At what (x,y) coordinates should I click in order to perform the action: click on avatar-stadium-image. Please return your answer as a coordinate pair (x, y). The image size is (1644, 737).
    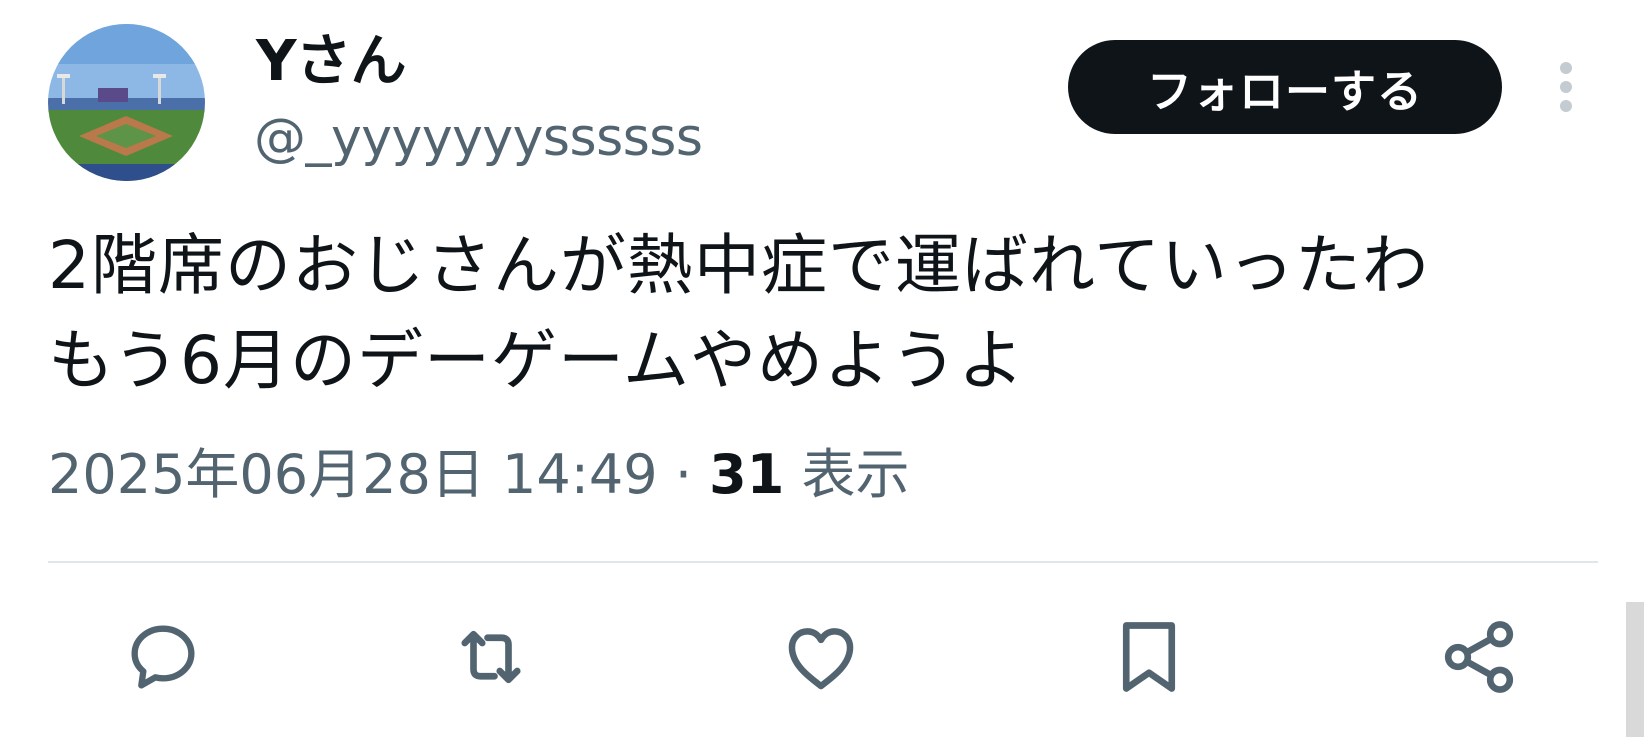
    Looking at the image, I should click on (126, 102).